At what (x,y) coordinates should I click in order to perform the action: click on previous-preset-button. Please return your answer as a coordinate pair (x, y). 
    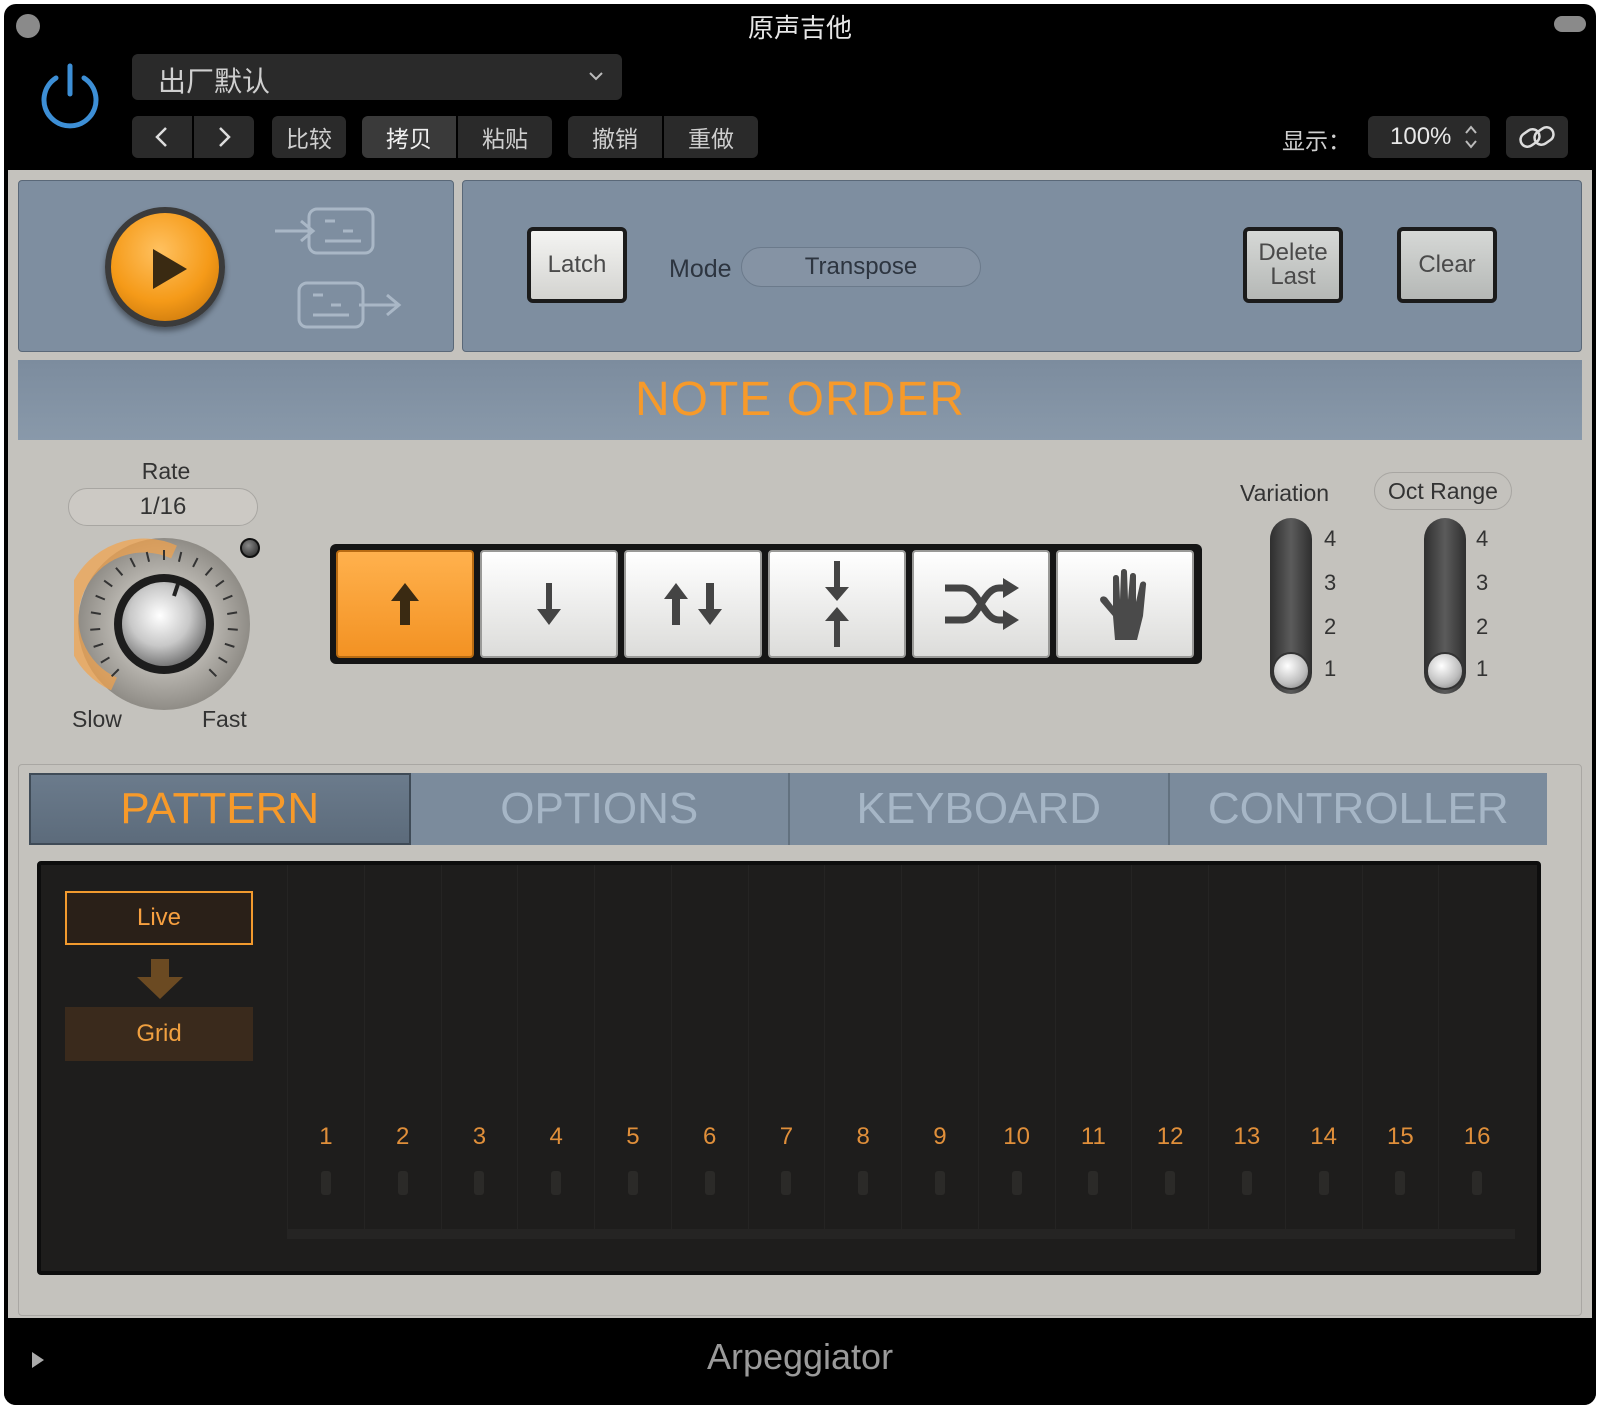
    Looking at the image, I should click on (162, 137).